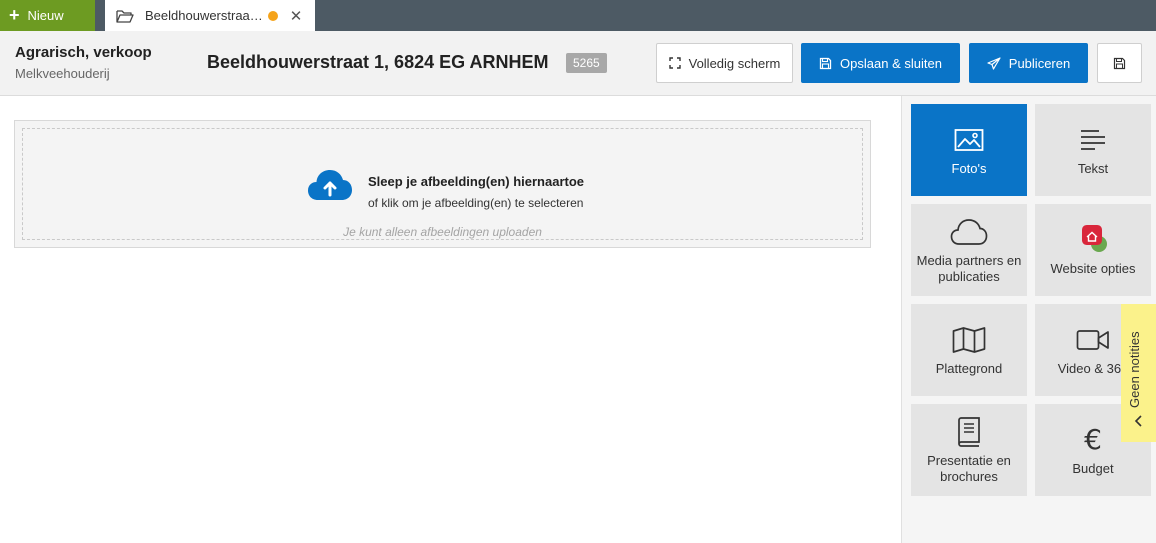 The image size is (1156, 543). I want to click on fullscreen-button: Volledig scherm, so click(724, 63).